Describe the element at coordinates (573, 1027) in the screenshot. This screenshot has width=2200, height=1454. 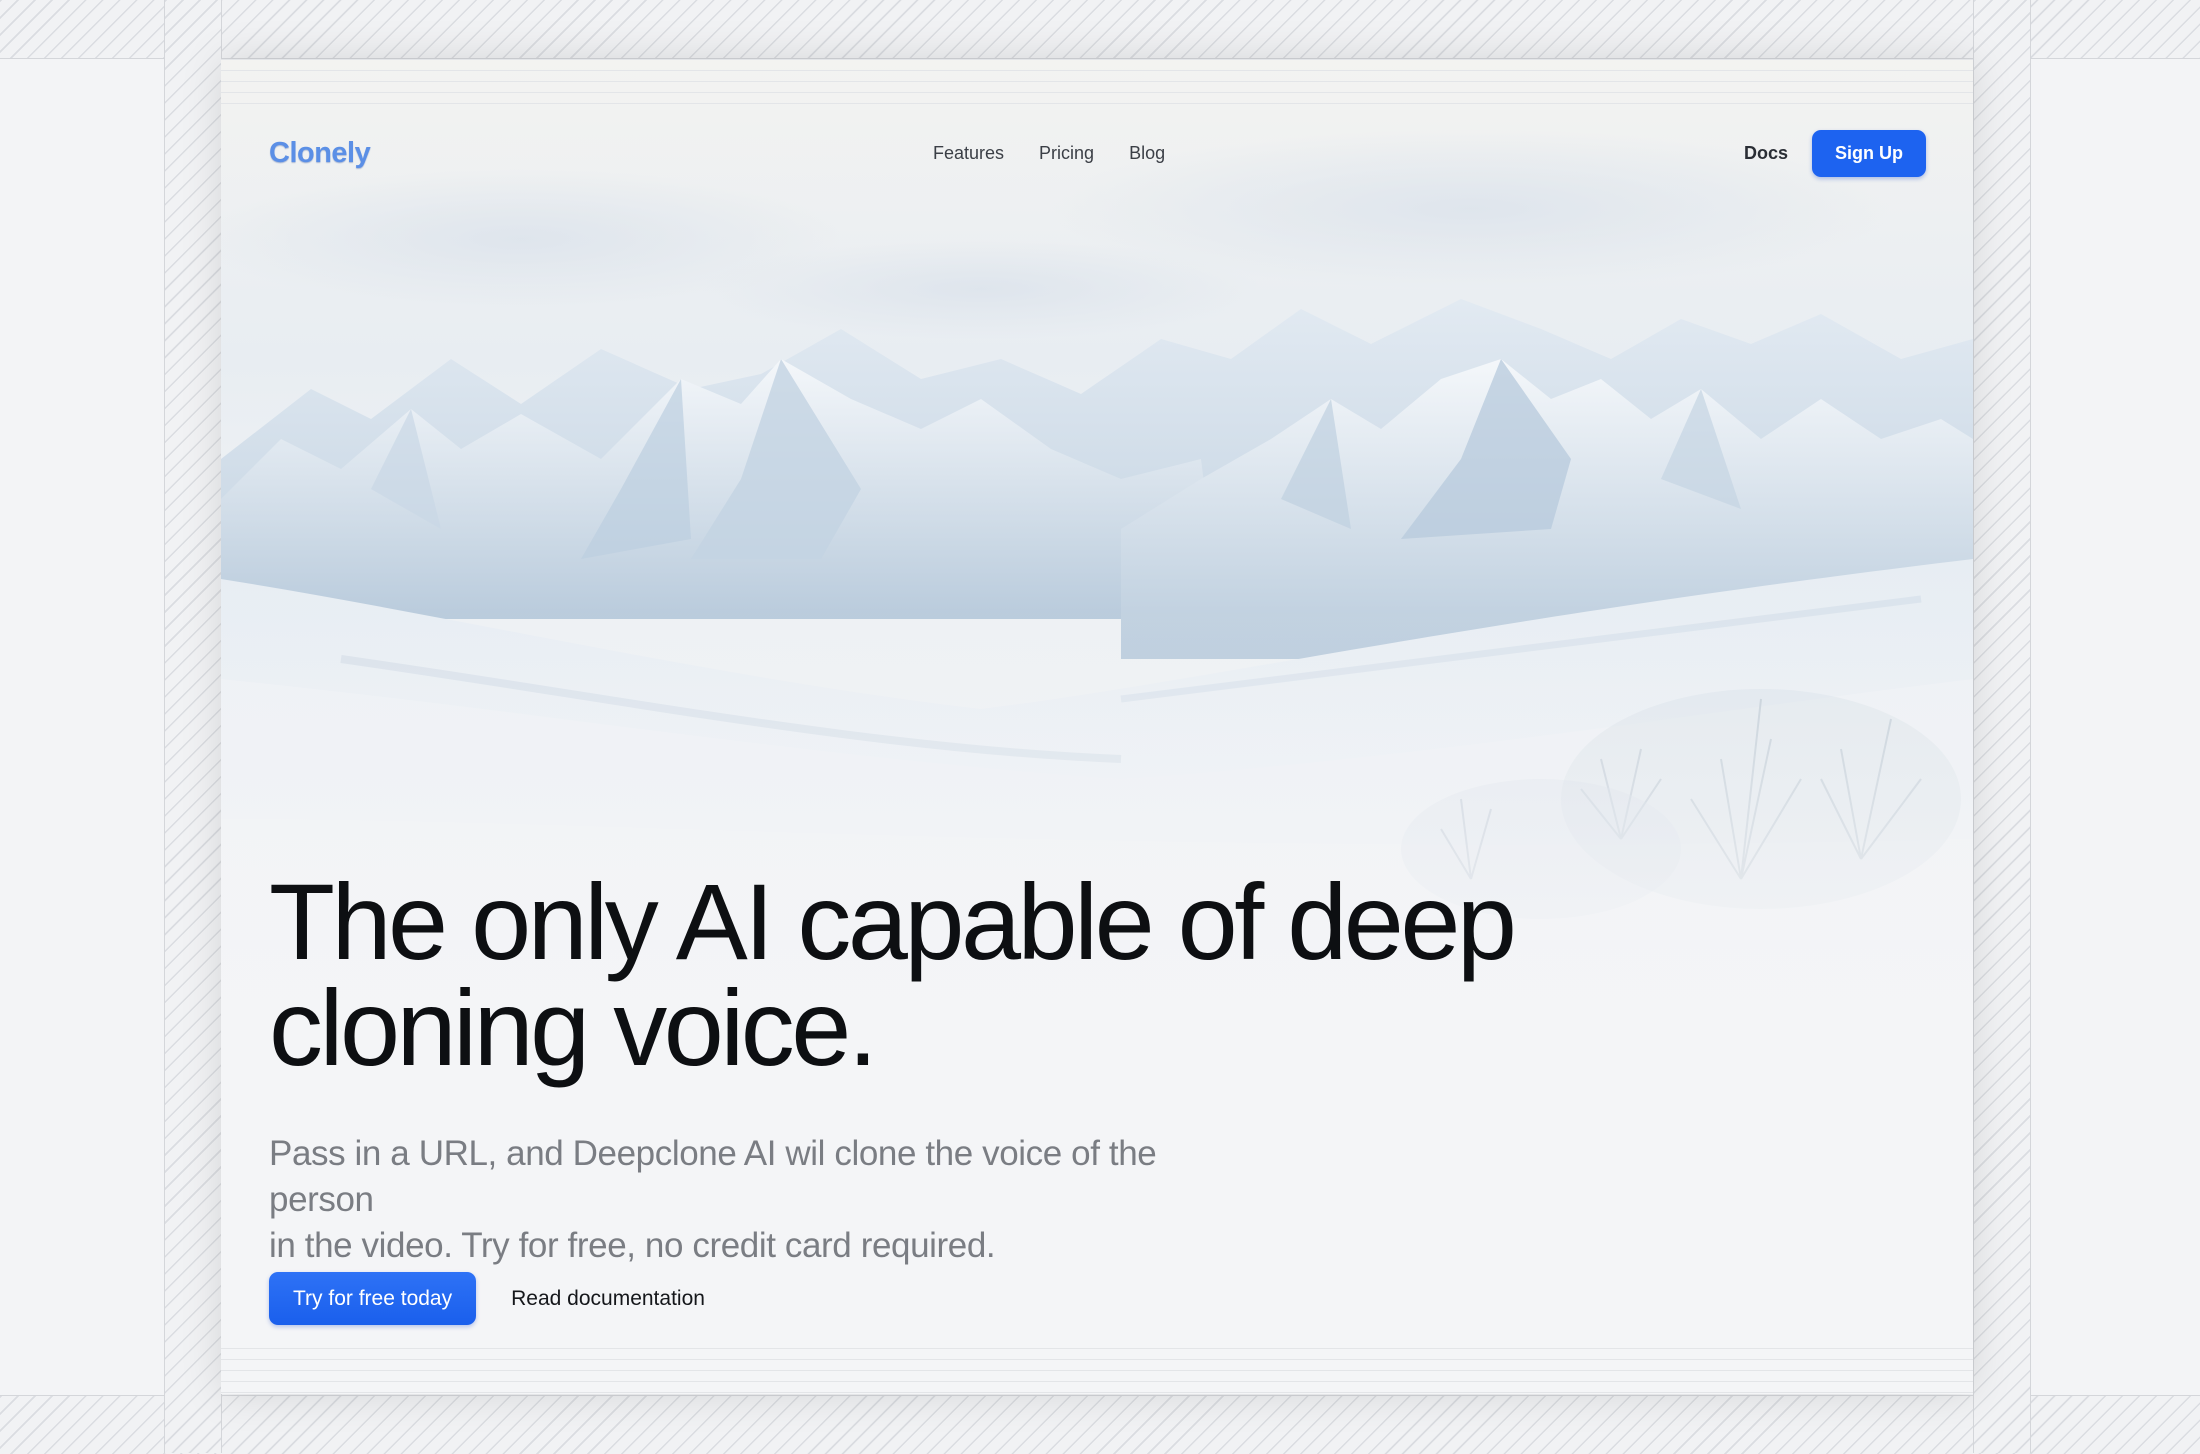
I see `hero-title-line-2: cloning voice.` at that location.